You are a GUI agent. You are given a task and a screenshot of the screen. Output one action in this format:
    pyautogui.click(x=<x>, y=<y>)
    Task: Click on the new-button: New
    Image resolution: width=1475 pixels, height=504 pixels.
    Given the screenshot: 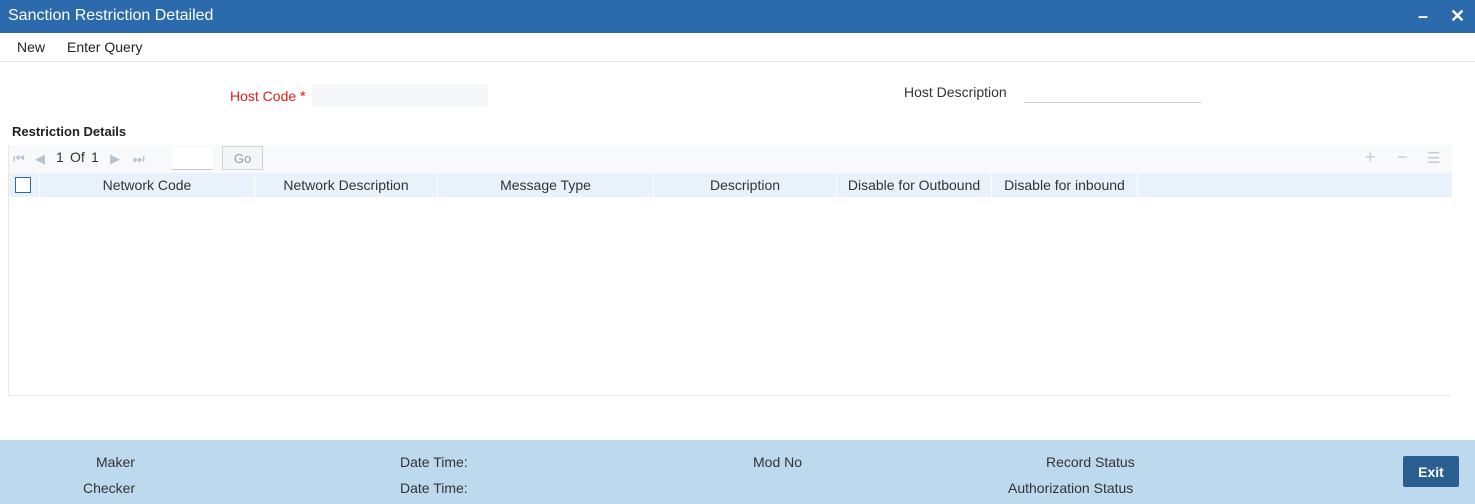 What is the action you would take?
    pyautogui.click(x=31, y=47)
    